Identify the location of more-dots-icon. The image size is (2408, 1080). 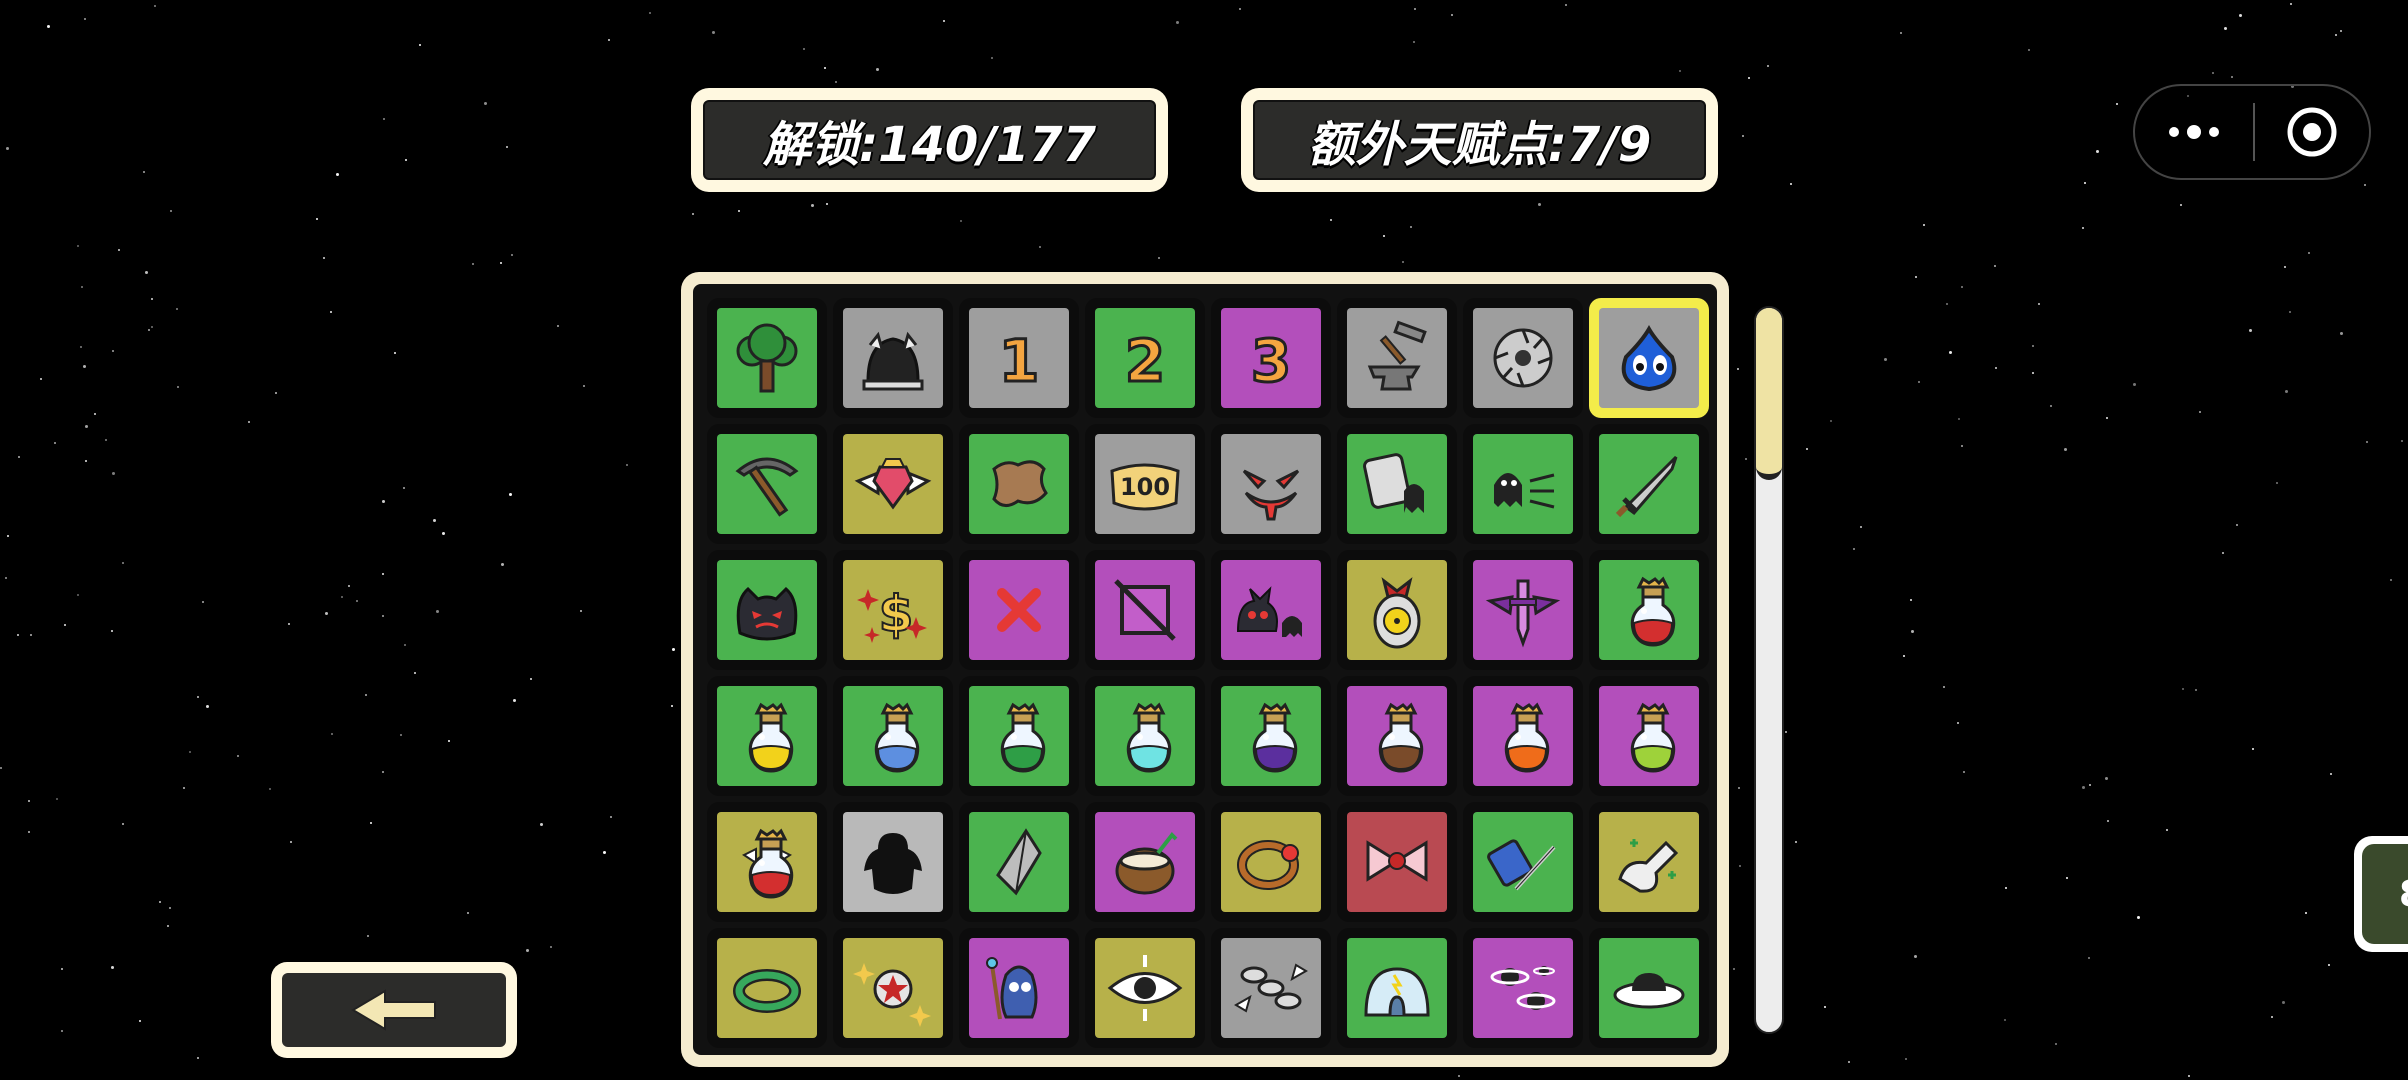
(2194, 132).